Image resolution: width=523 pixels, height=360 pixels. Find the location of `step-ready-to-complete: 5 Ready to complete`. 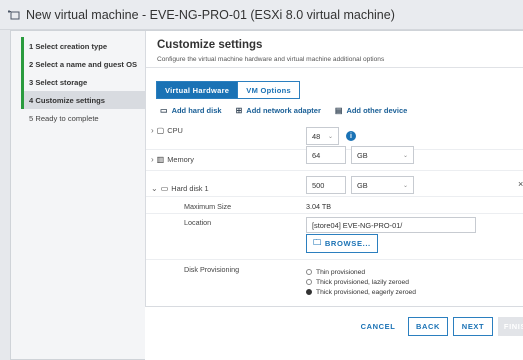

step-ready-to-complete: 5 Ready to complete is located at coordinates (85, 118).